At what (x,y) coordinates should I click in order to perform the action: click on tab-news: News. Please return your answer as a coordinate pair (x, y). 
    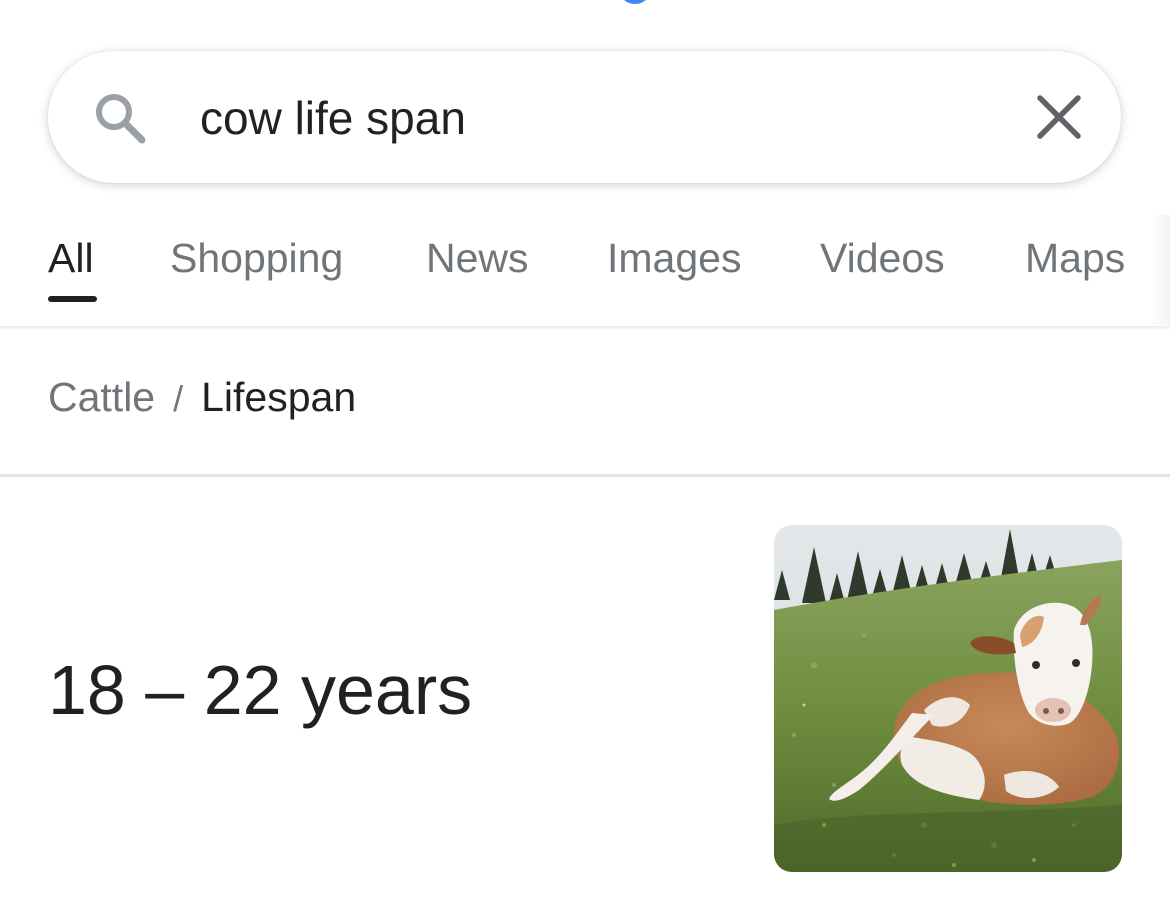
    Looking at the image, I should click on (477, 258).